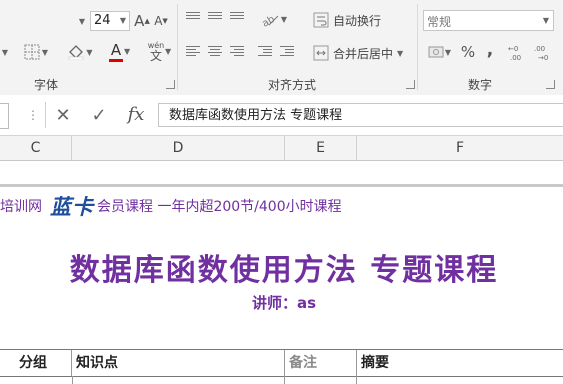 The image size is (563, 384). I want to click on borders-button: ▼, so click(36, 52).